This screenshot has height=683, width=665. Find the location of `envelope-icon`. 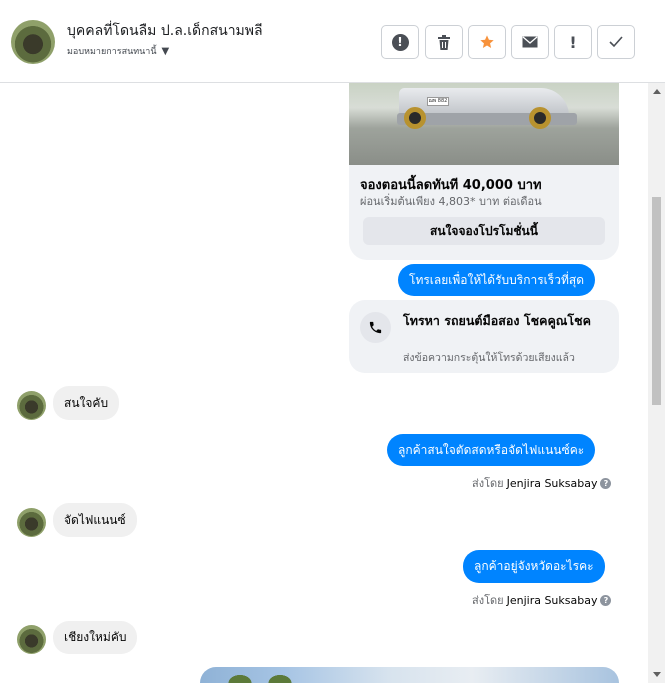

envelope-icon is located at coordinates (530, 42).